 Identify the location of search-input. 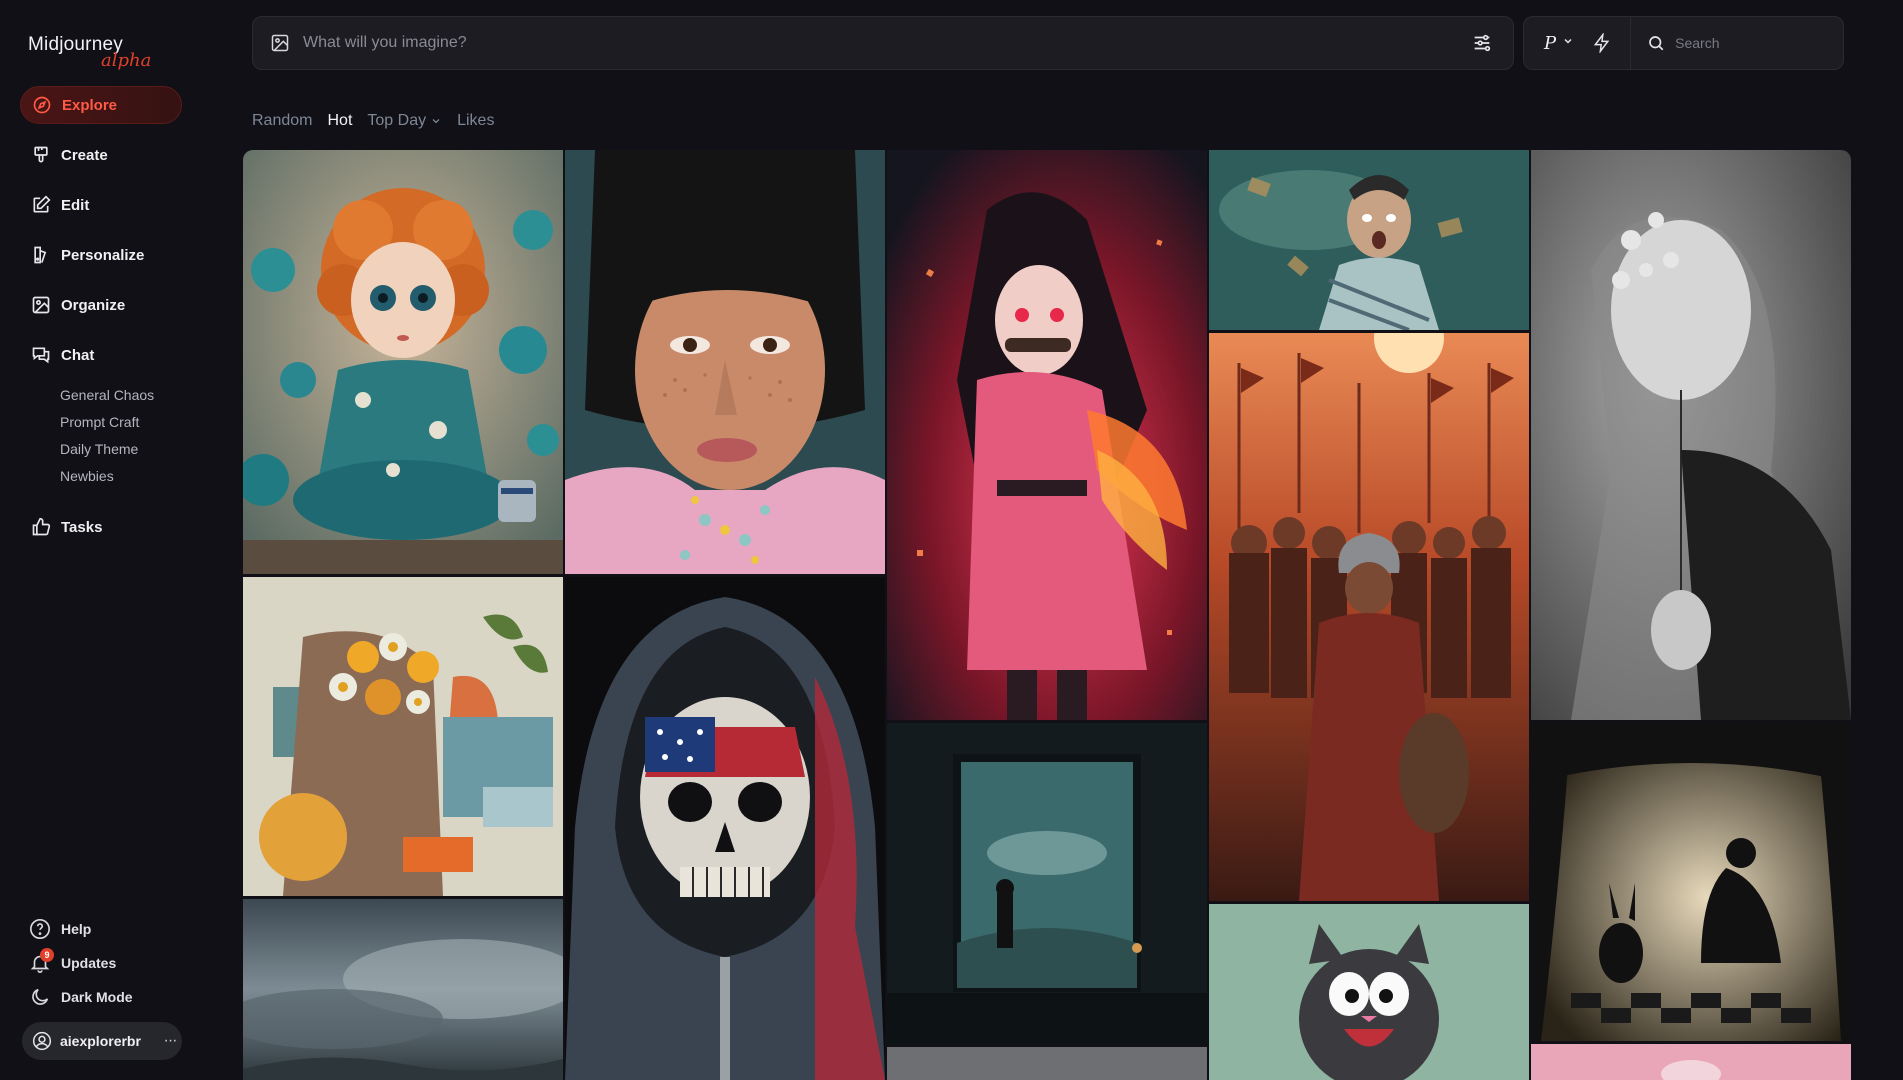
(1750, 43).